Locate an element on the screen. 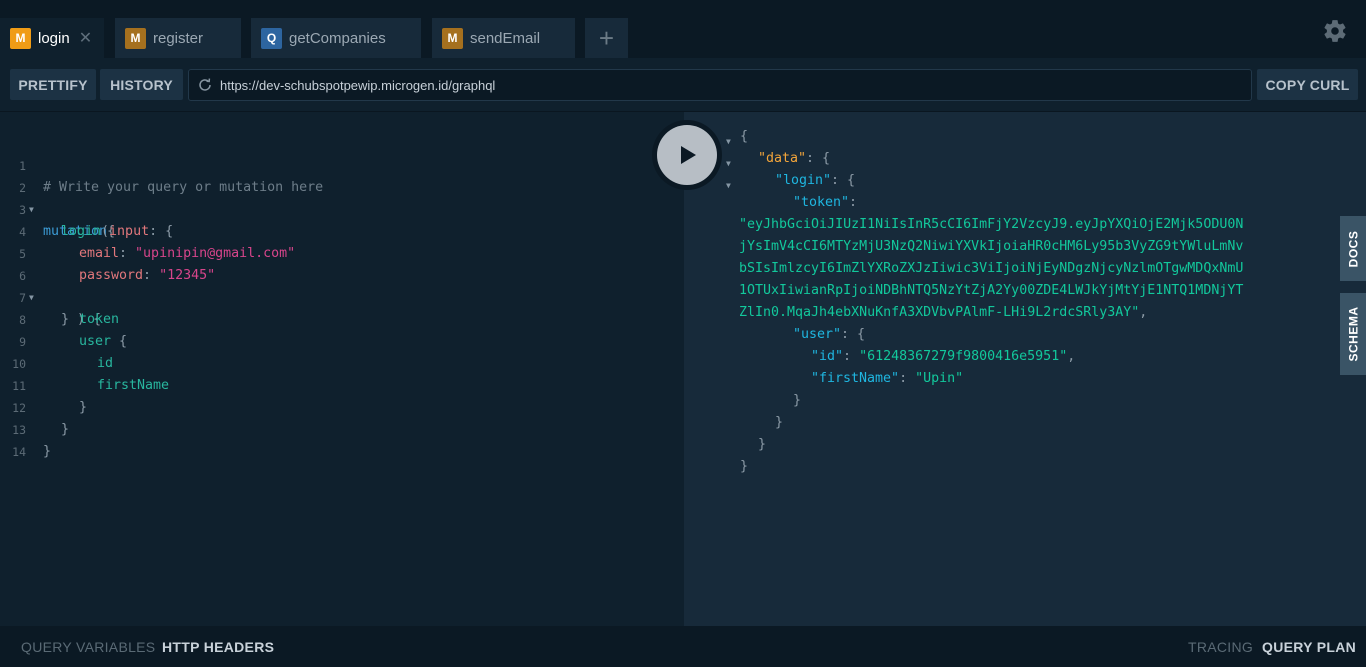  code-punct: } is located at coordinates (47, 451).